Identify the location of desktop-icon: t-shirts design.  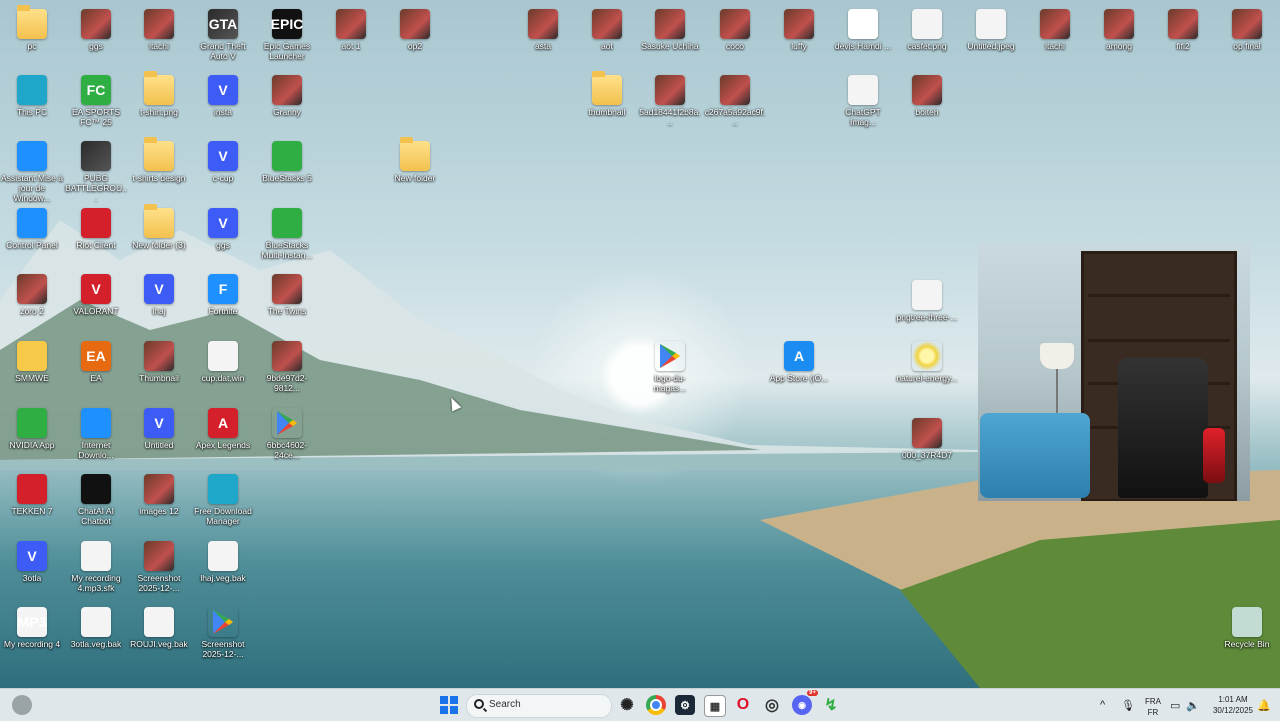
(159, 160).